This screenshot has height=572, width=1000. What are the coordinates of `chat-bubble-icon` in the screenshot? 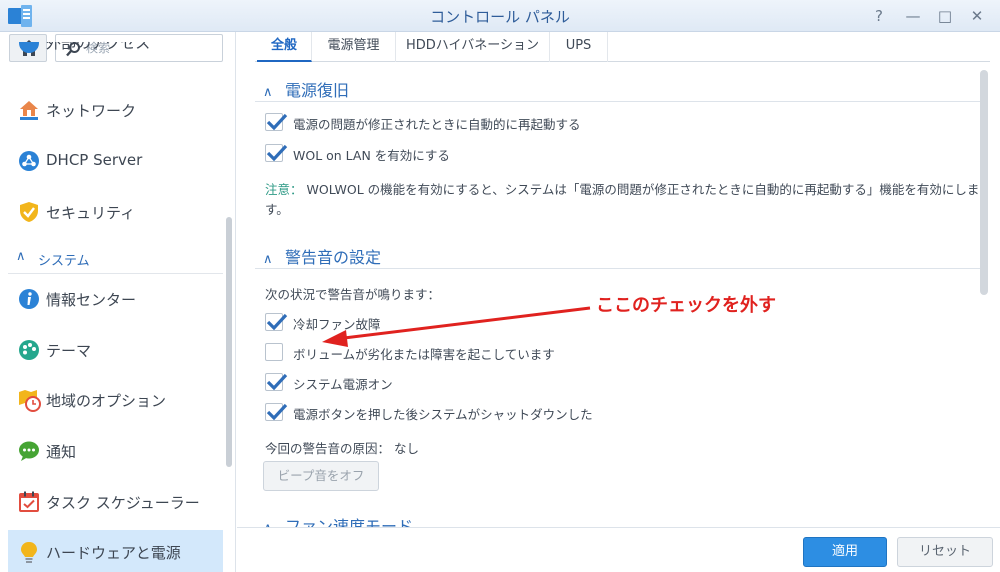 It's located at (29, 451).